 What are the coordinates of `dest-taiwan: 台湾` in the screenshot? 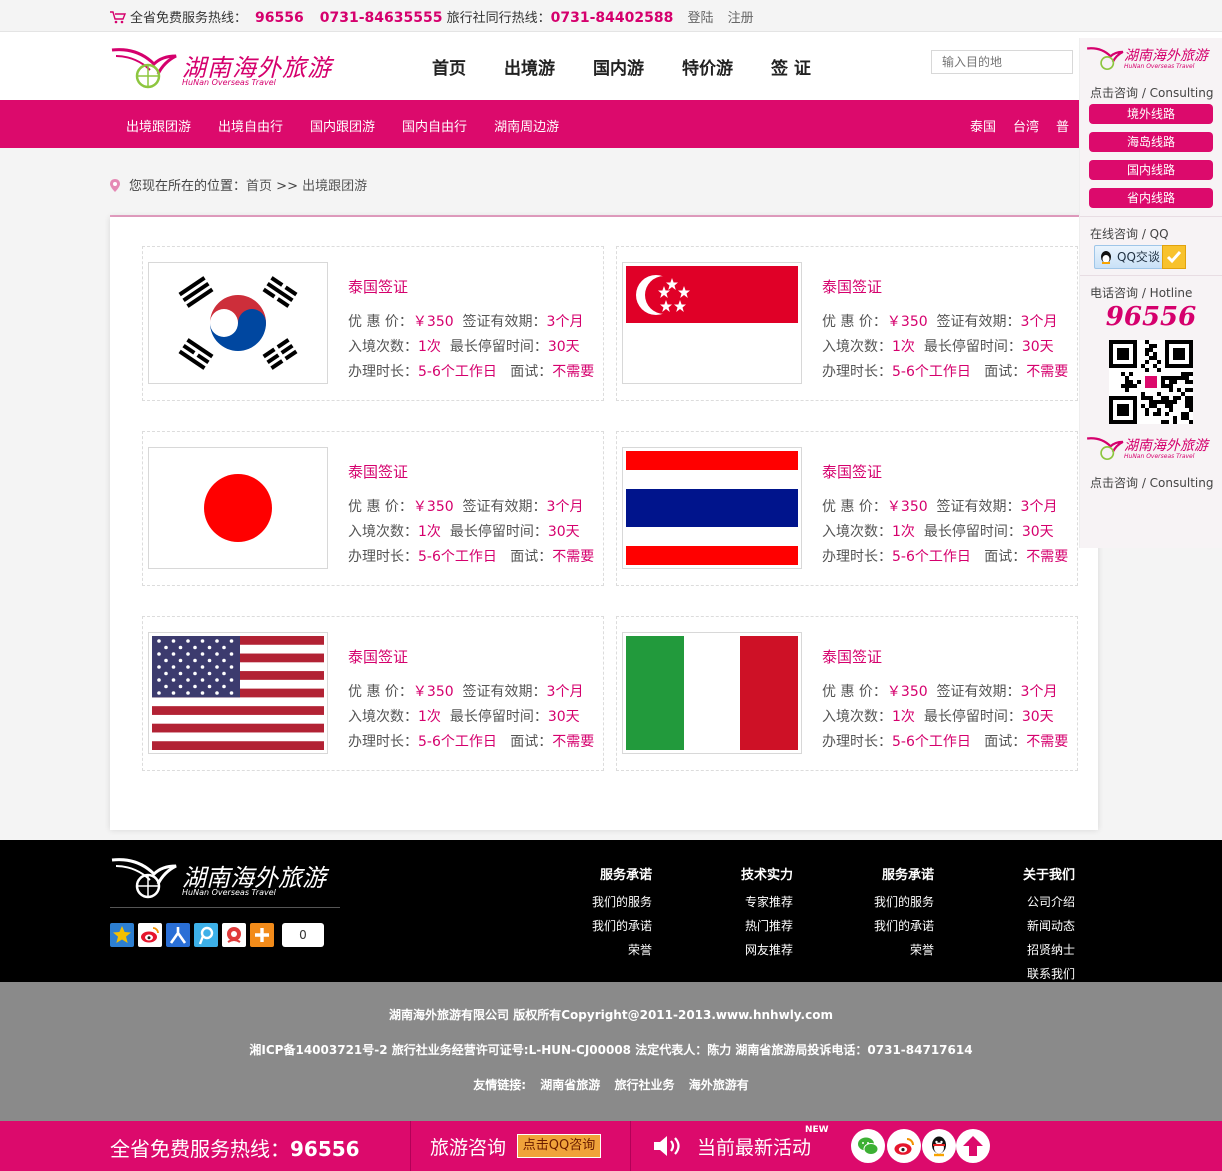 It's located at (1026, 127).